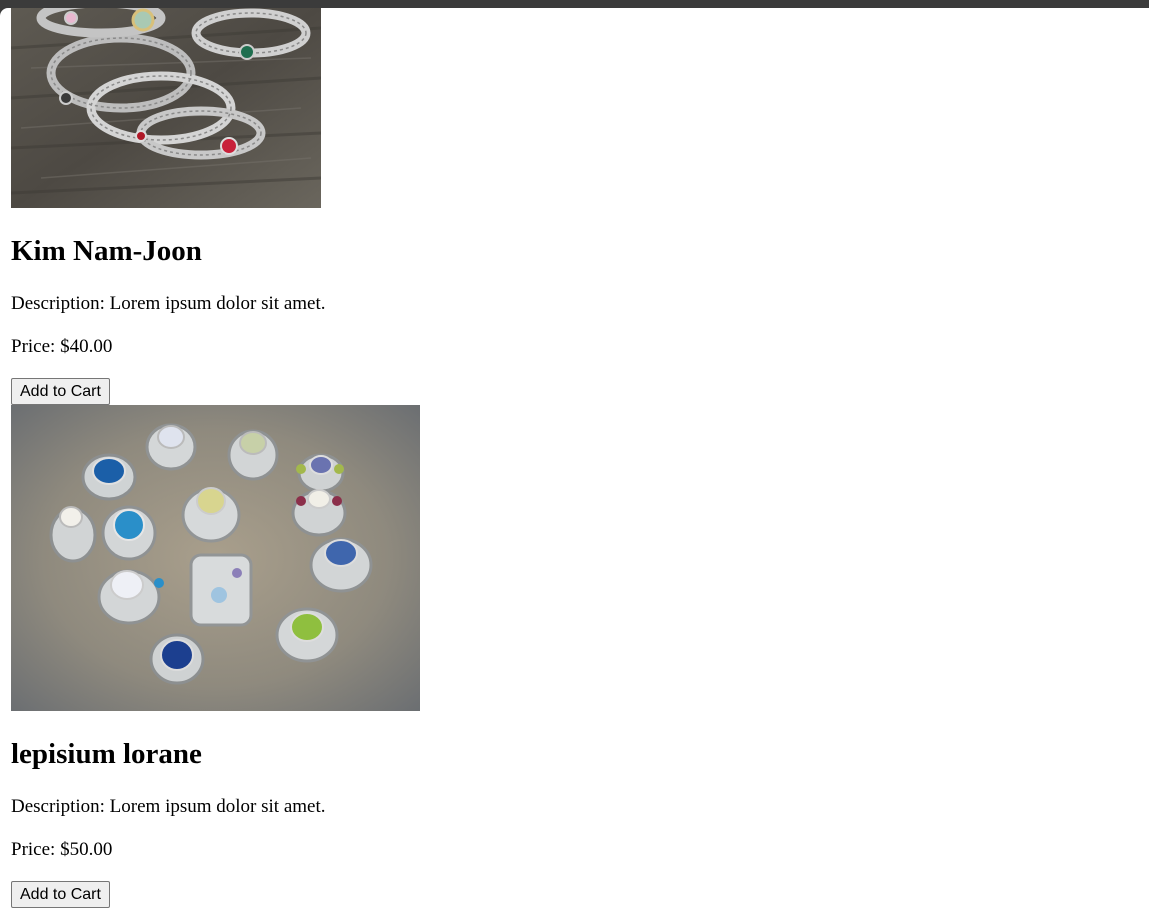  What do you see at coordinates (62, 346) in the screenshot?
I see `product-price: Price: $40.00` at bounding box center [62, 346].